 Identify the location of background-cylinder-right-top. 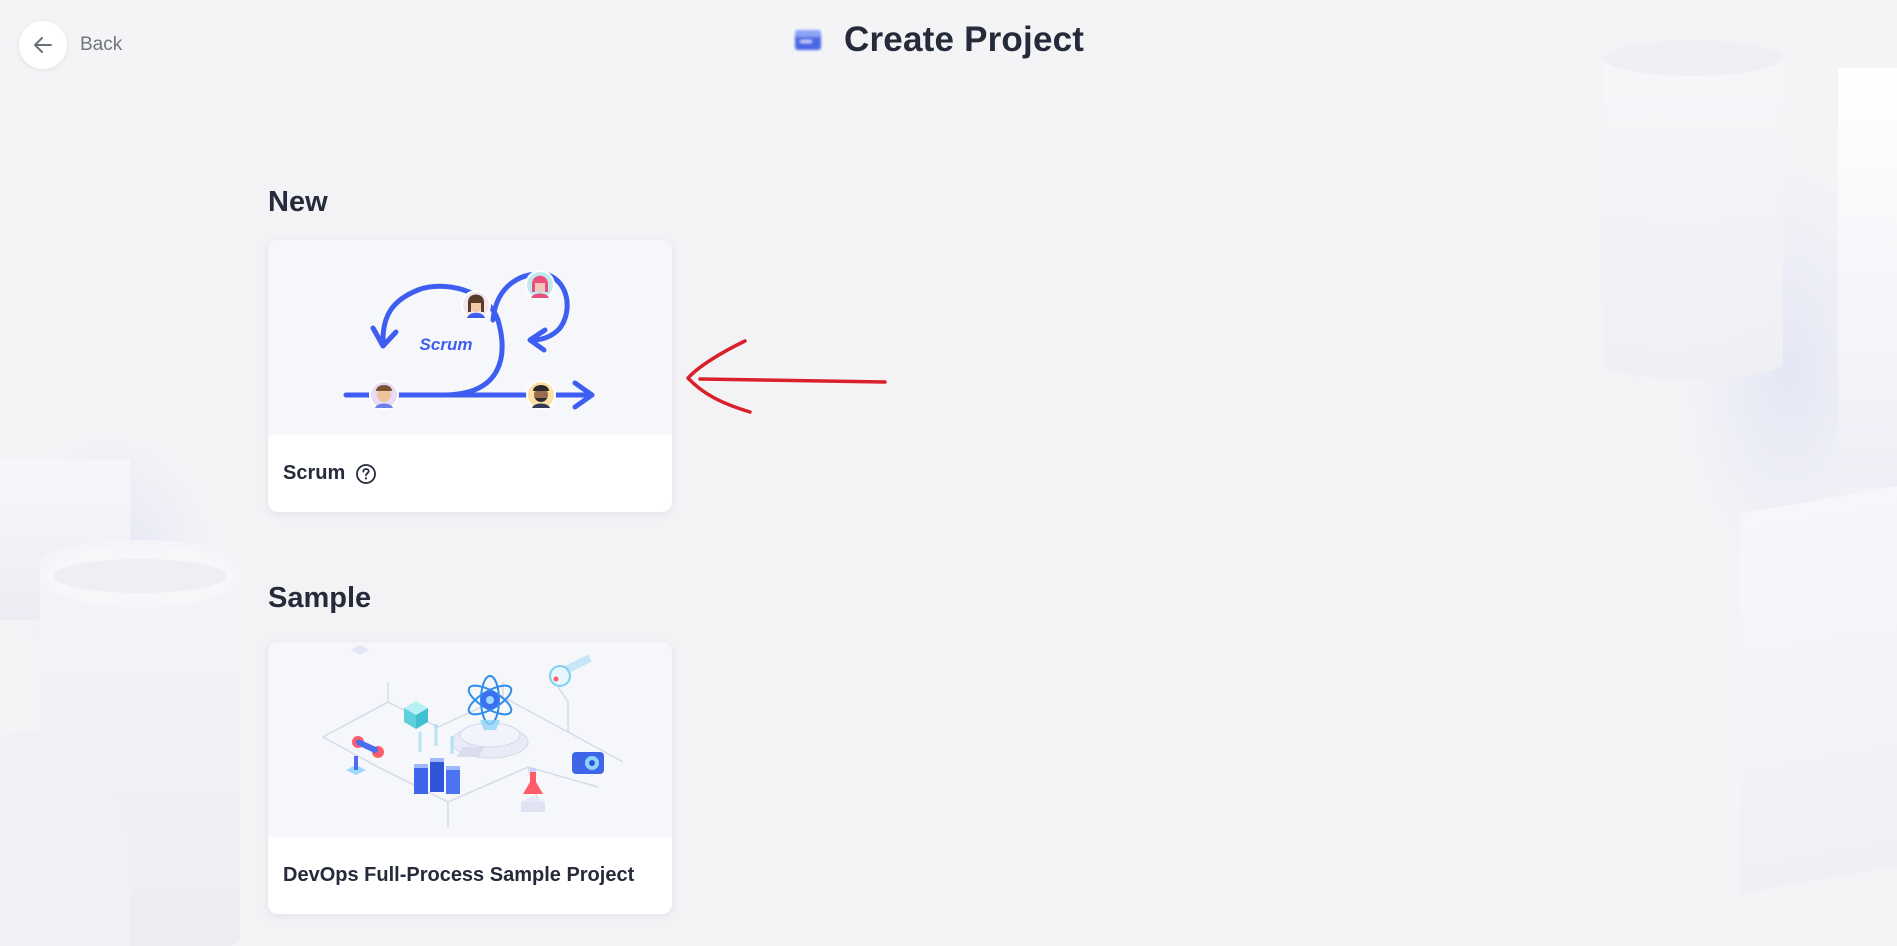
(1693, 58).